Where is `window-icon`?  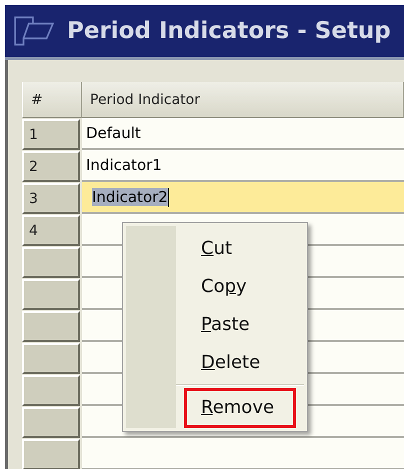 window-icon is located at coordinates (34, 31).